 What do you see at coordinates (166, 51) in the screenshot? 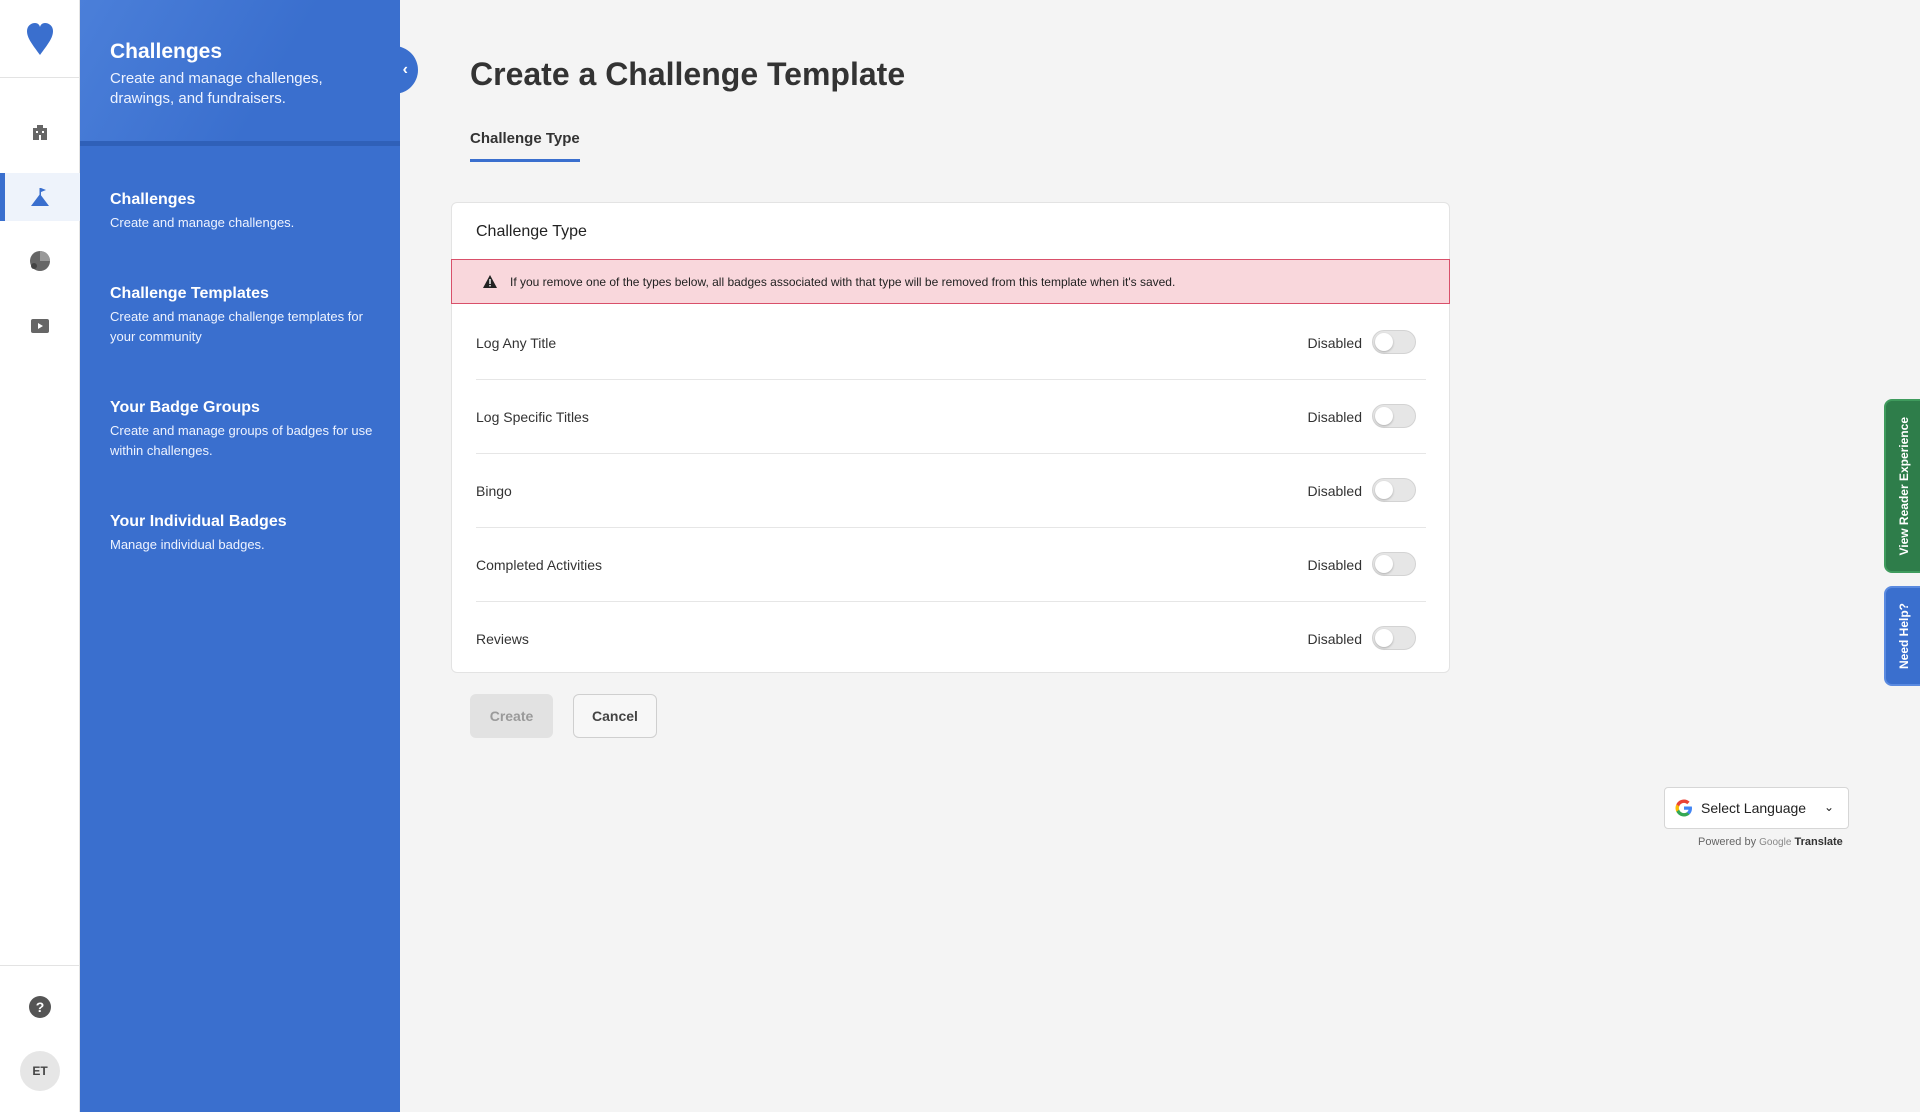
I see `sidebar-title: Challenges` at bounding box center [166, 51].